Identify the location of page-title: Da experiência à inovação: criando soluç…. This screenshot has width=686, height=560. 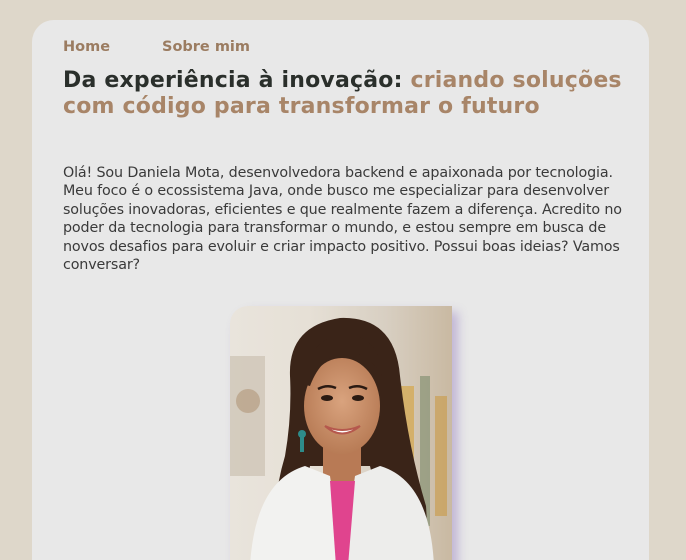
(343, 94).